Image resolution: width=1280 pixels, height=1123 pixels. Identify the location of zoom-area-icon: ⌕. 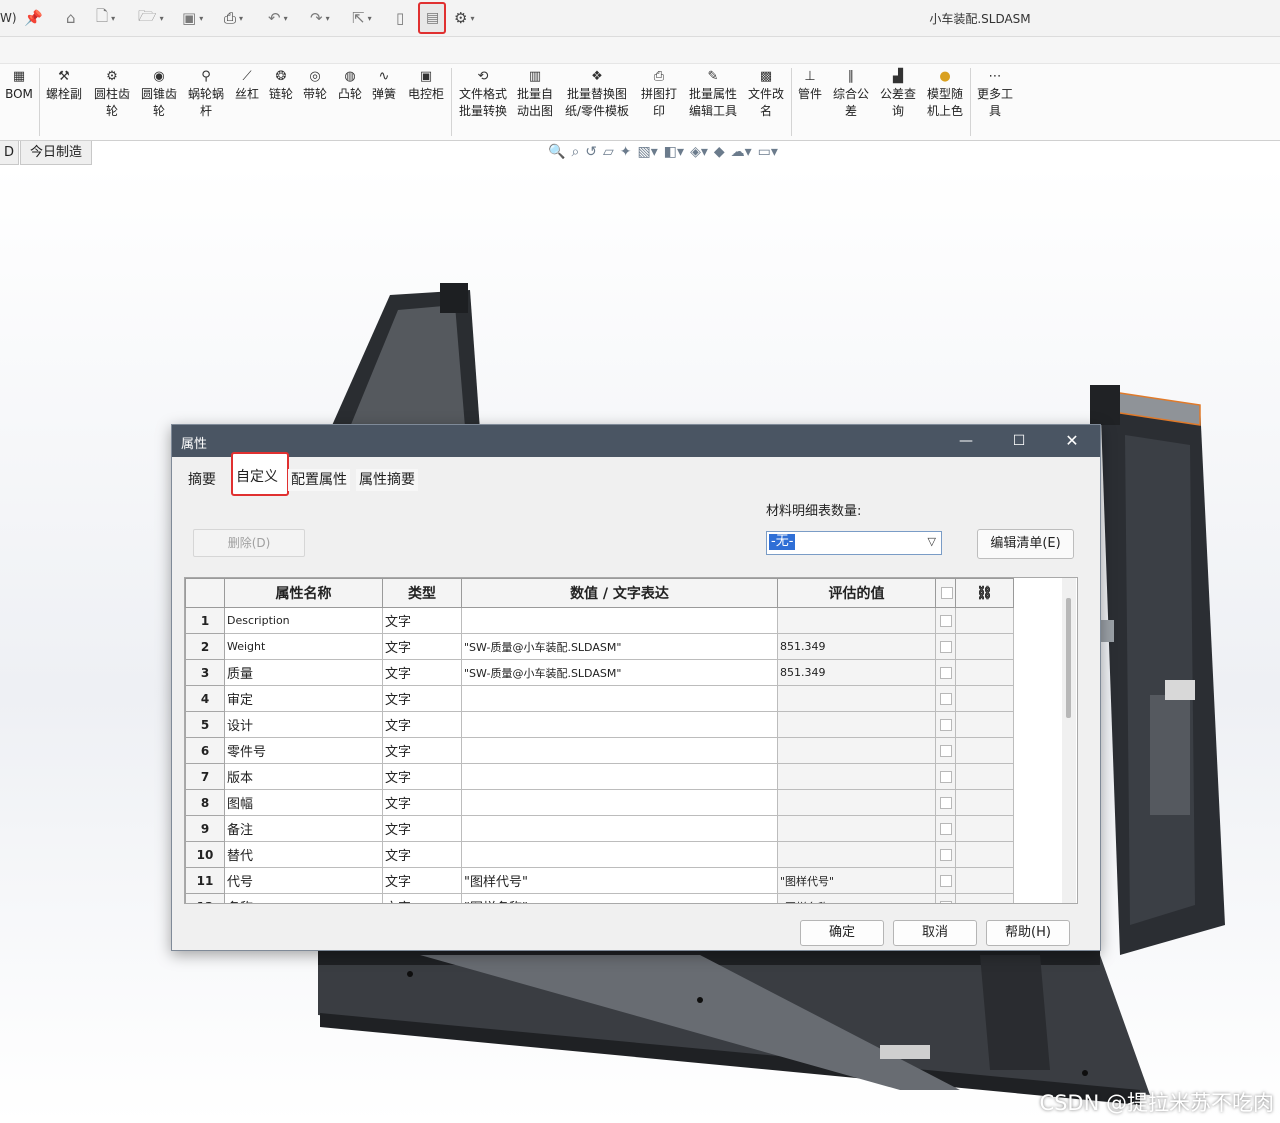
(575, 152).